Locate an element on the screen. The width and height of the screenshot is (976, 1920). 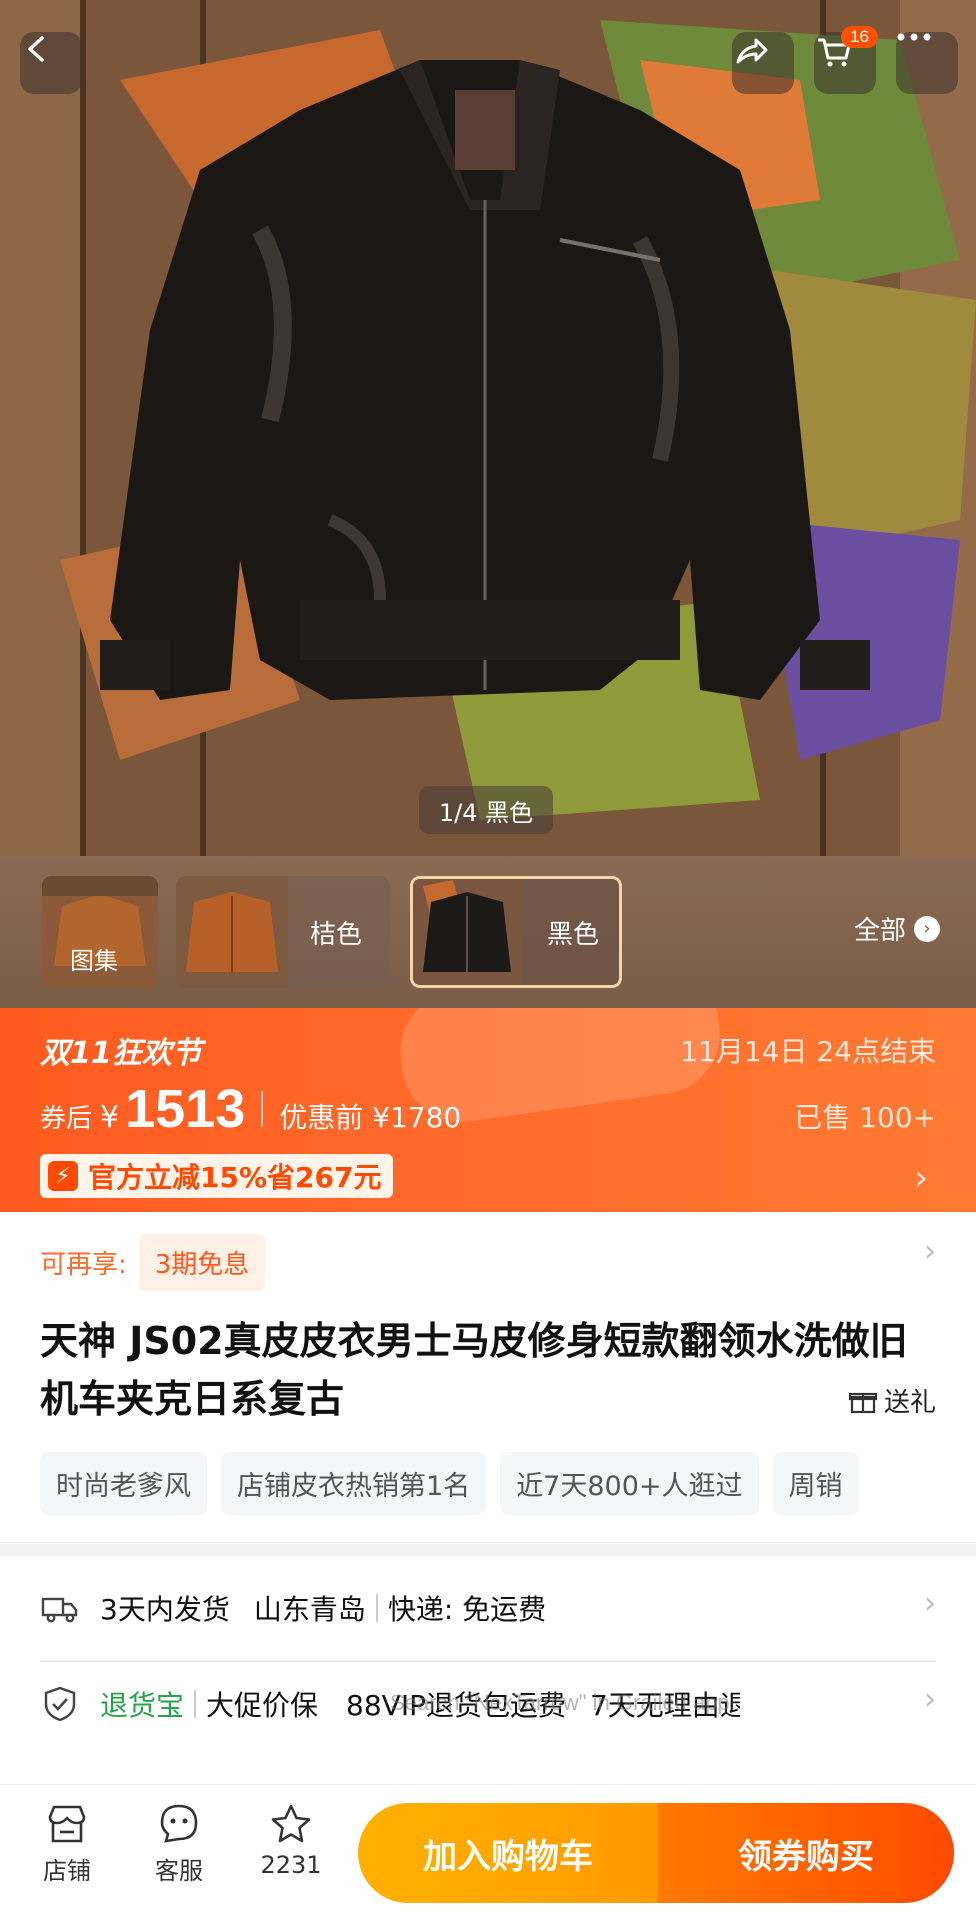
watermark: Search "NexTarrow" in Grailed app. is located at coordinates (563, 1702).